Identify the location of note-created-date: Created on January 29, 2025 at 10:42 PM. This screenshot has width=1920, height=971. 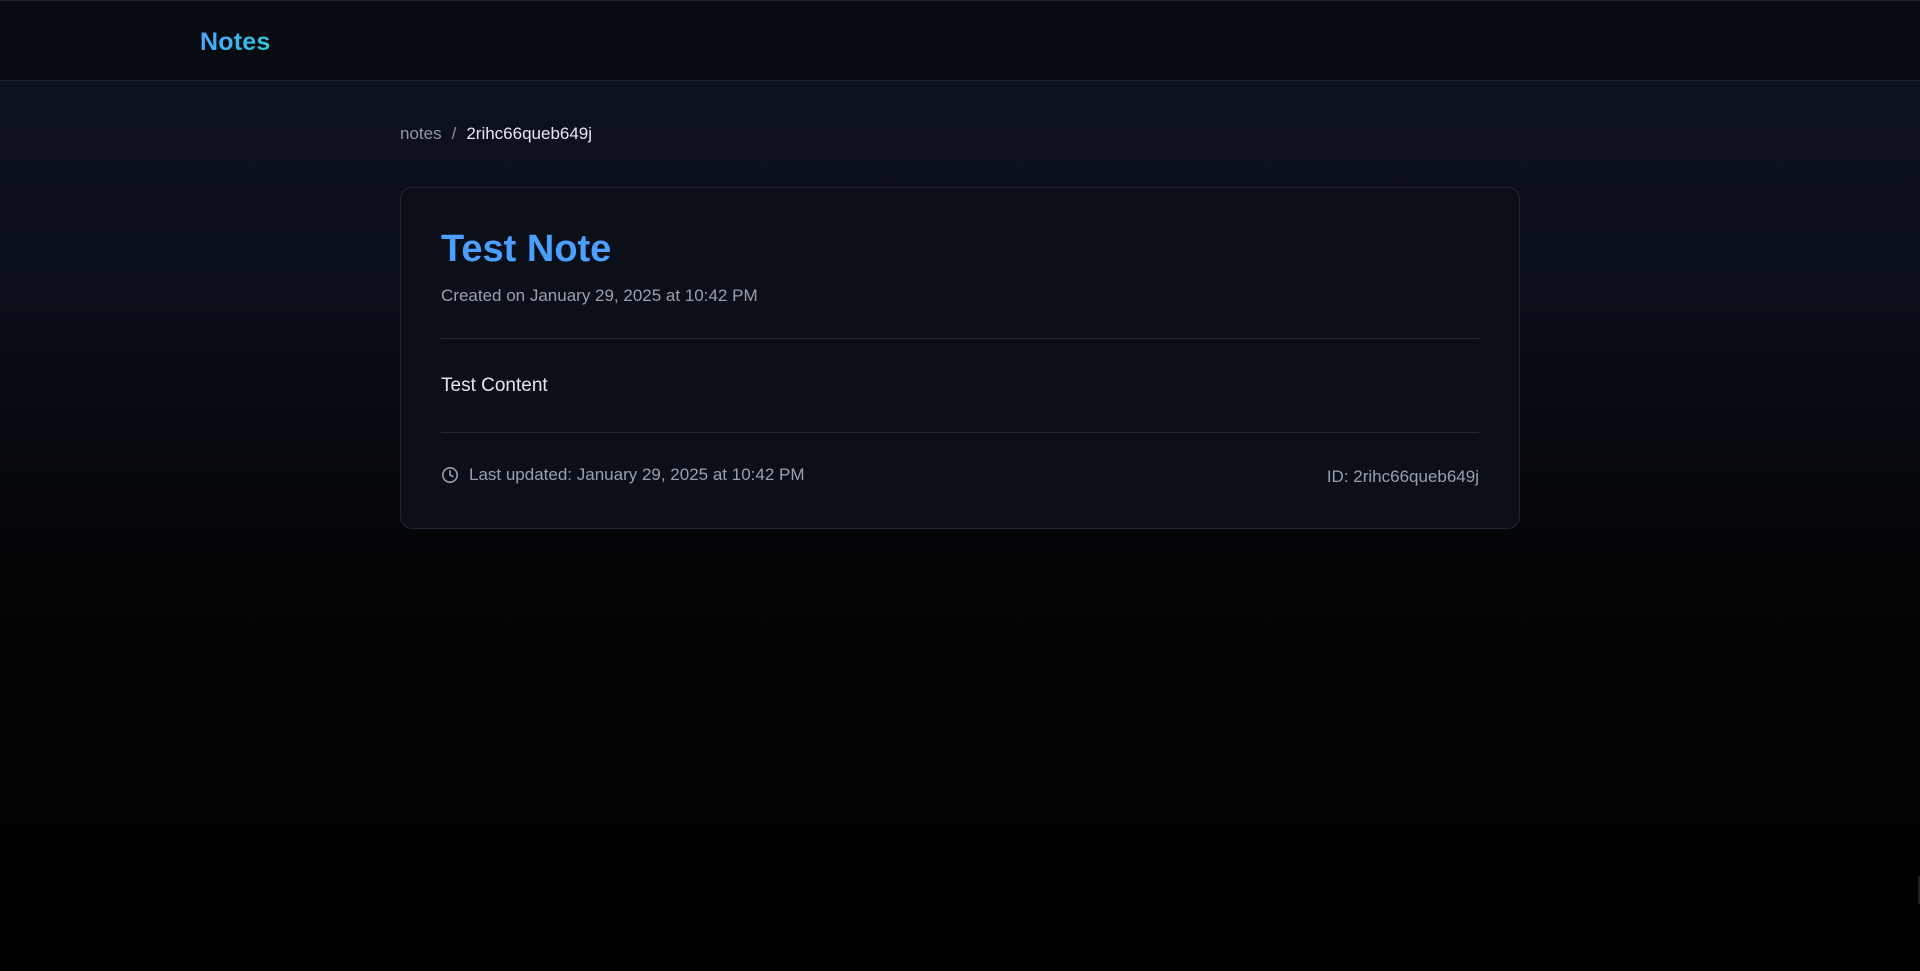
(599, 295).